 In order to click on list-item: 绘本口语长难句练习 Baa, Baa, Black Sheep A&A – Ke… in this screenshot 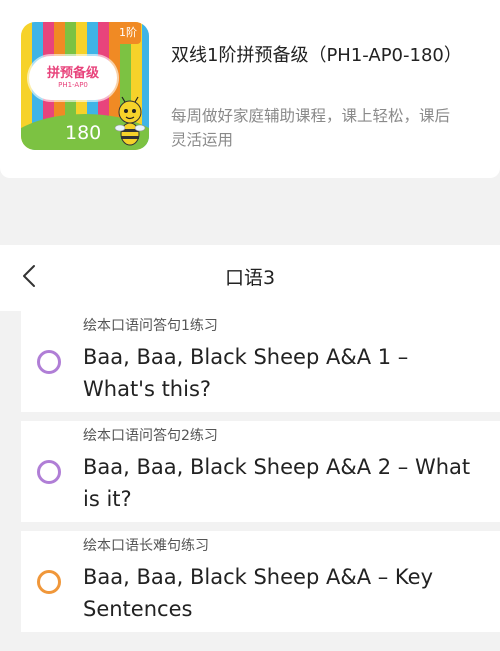, I will do `click(260, 581)`.